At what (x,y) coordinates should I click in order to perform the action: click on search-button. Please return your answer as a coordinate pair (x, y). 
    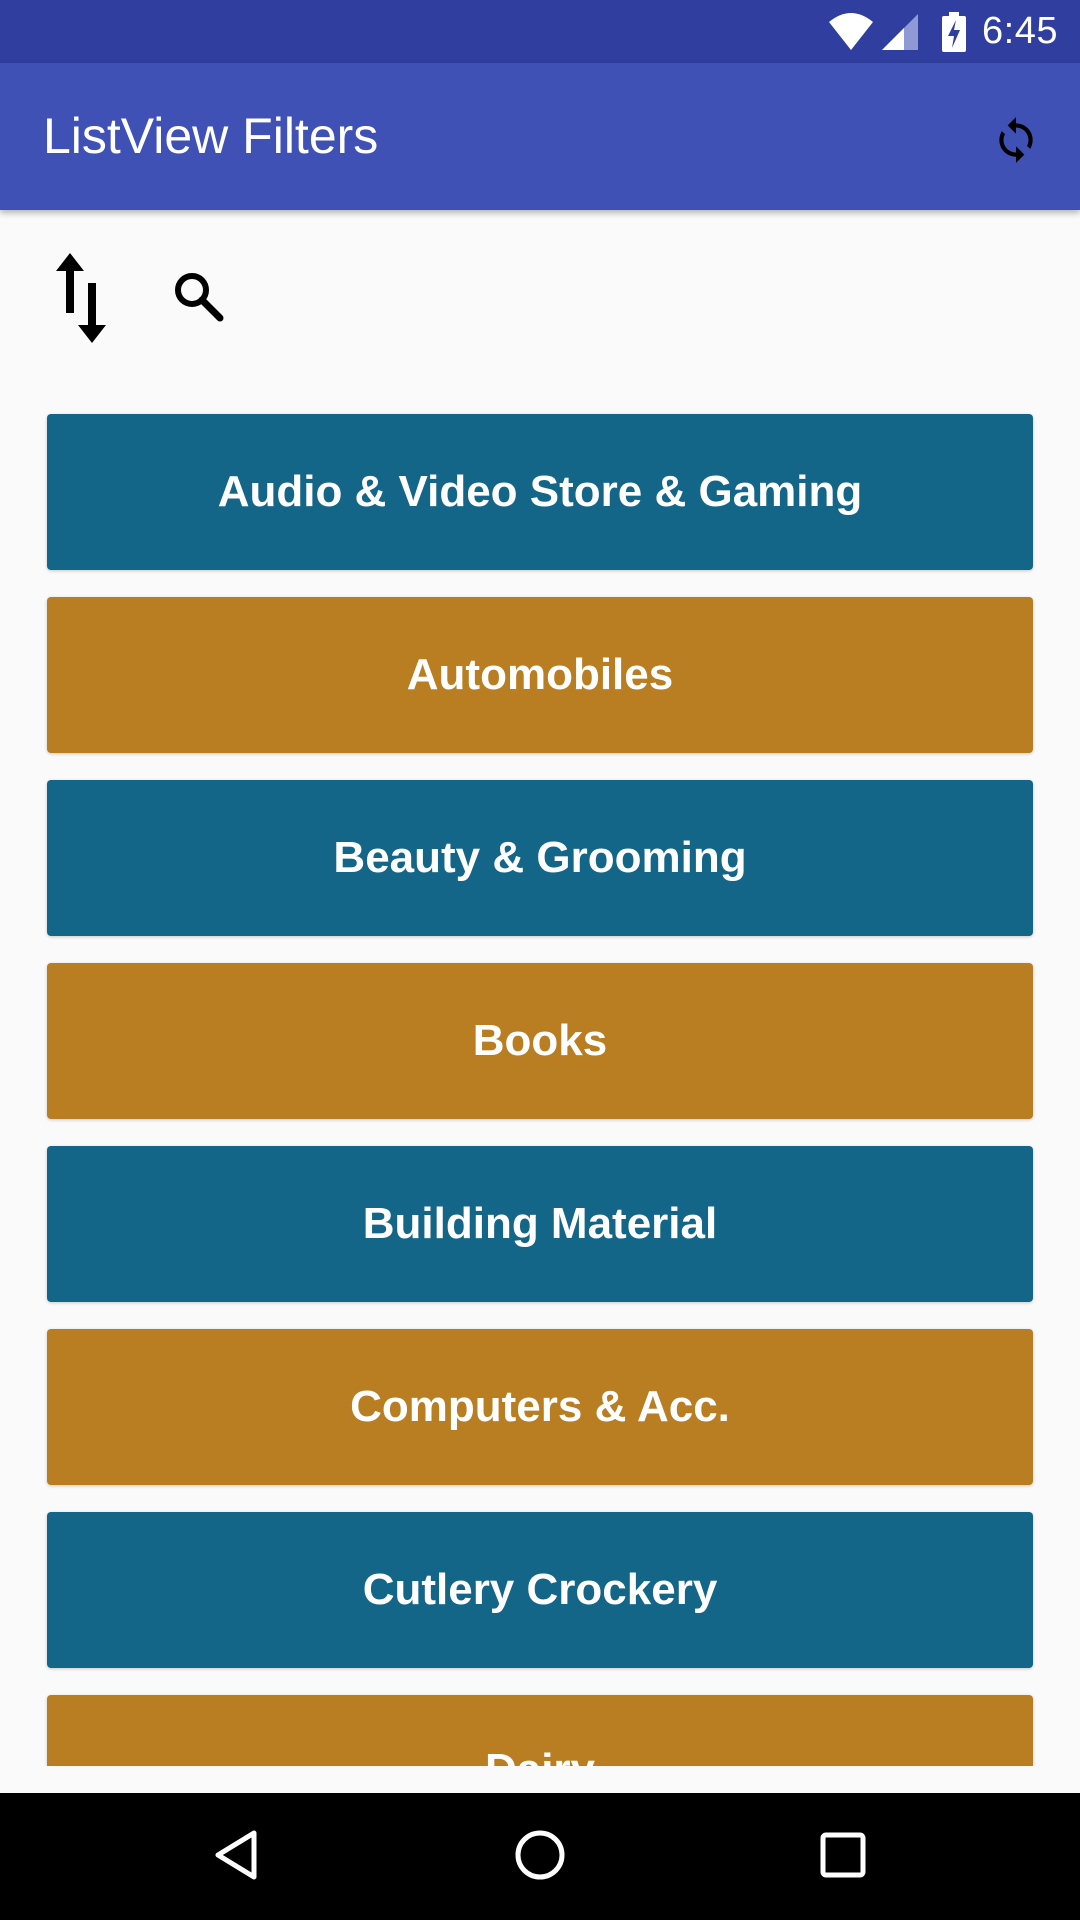
    Looking at the image, I should click on (198, 298).